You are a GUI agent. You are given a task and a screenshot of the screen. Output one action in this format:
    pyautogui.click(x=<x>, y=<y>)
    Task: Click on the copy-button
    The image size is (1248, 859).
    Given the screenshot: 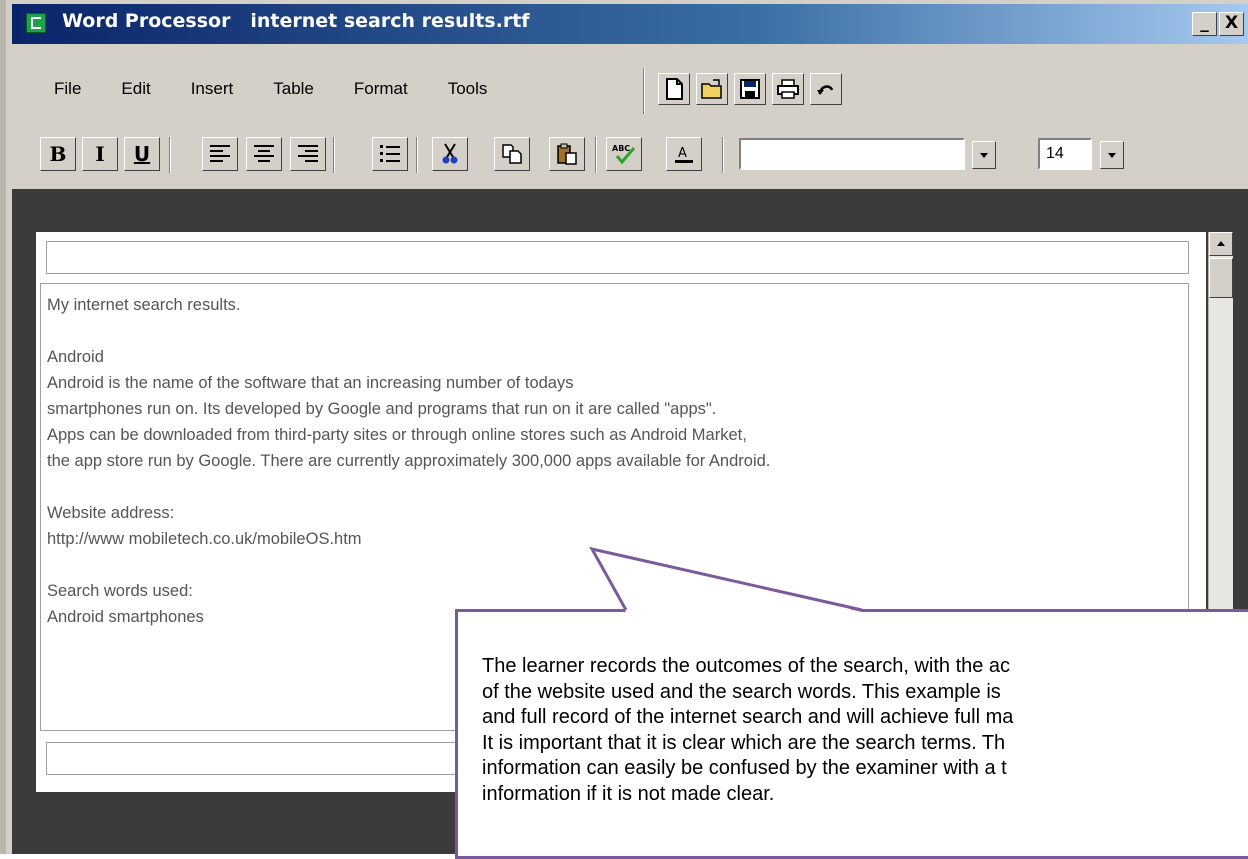 What is the action you would take?
    pyautogui.click(x=512, y=154)
    